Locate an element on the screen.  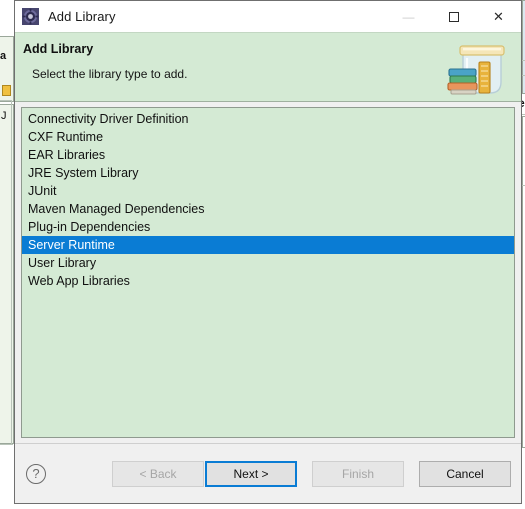
list-item: EAR Libraries is located at coordinates (268, 155).